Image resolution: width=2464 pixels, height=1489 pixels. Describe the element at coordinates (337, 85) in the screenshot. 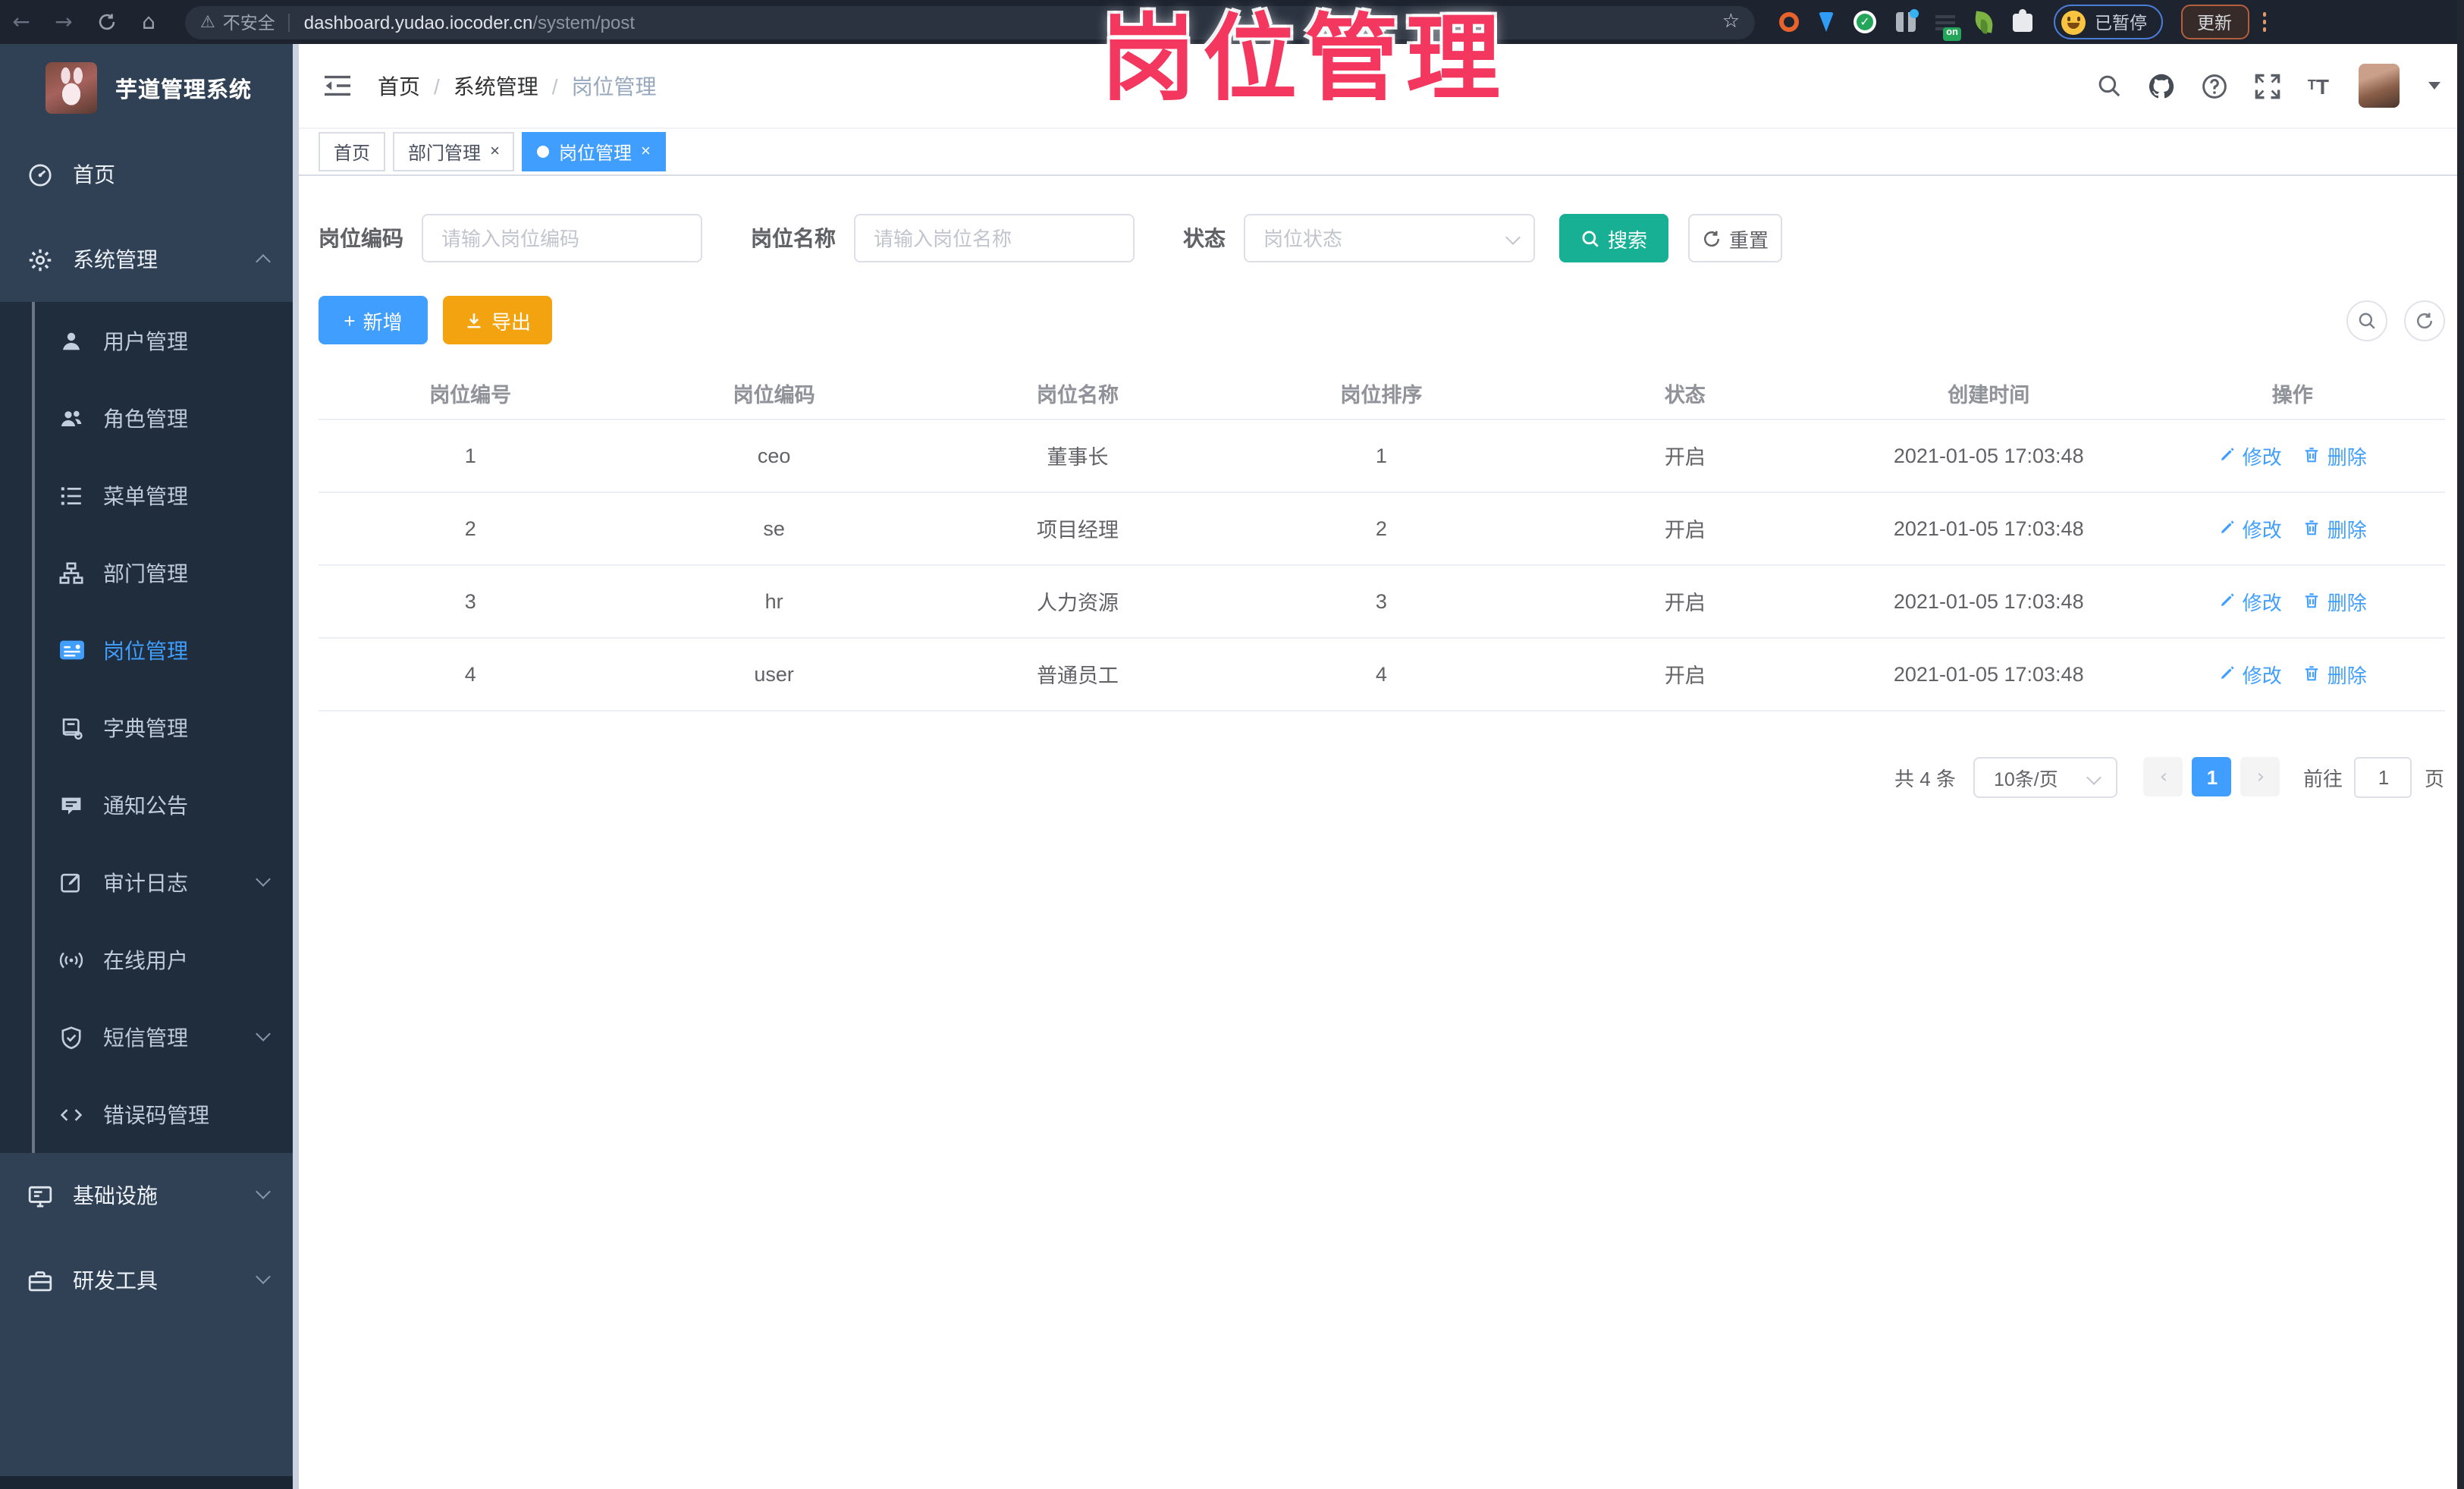

I see `sidebar-fold-icon` at that location.